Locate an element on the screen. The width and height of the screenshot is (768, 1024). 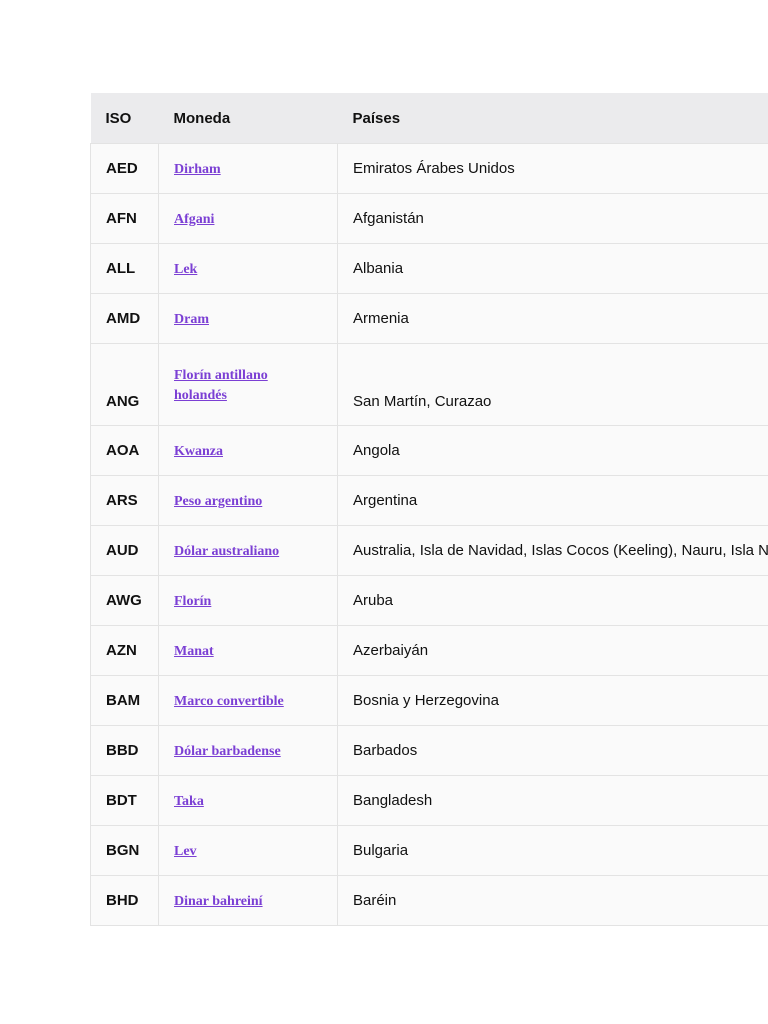
currency-link: Dólar australiano is located at coordinates (226, 551).